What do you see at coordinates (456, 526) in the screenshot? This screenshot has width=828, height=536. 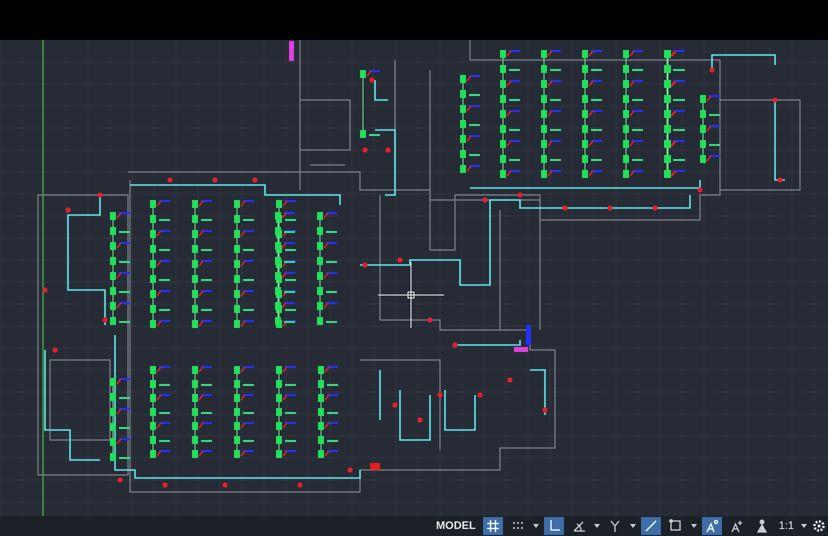 I see `model-tab: MODEL` at bounding box center [456, 526].